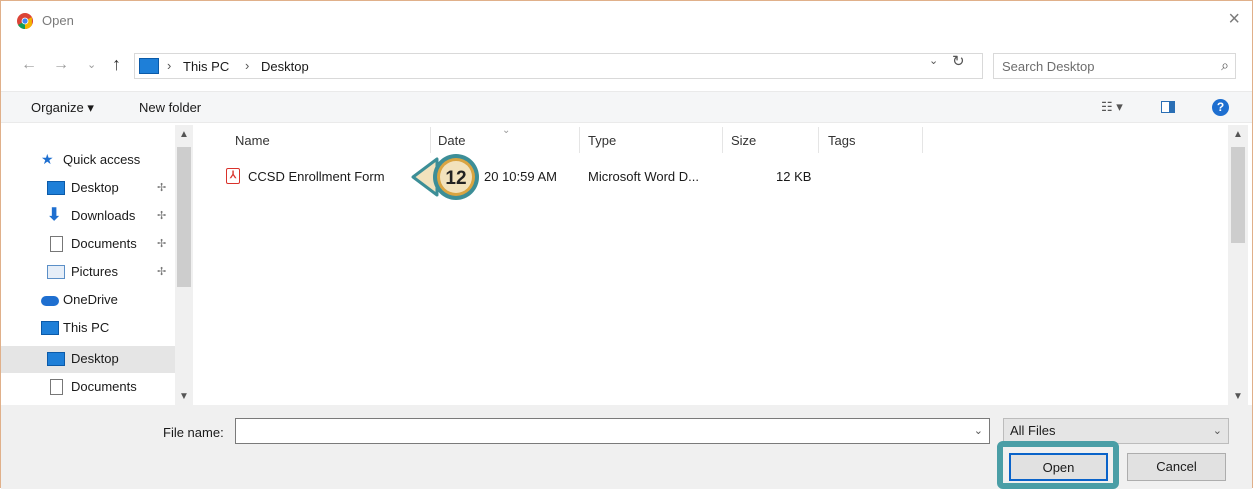  Describe the element at coordinates (47, 159) in the screenshot. I see `star-icon: ★` at that location.